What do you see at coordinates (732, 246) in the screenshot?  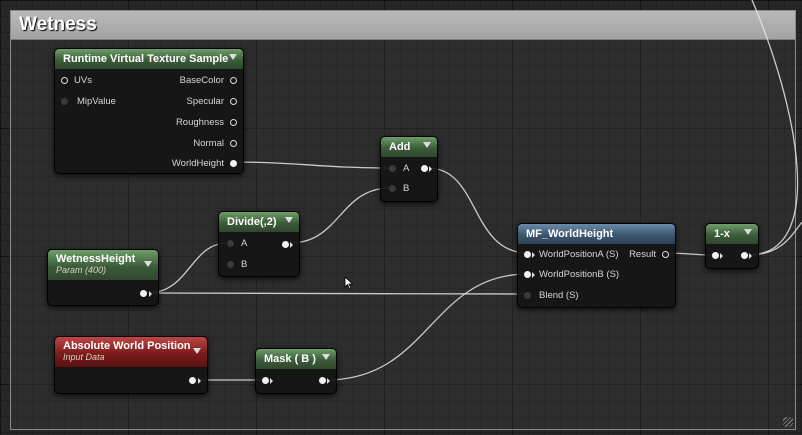 I see `one-minus-node: 1-x` at bounding box center [732, 246].